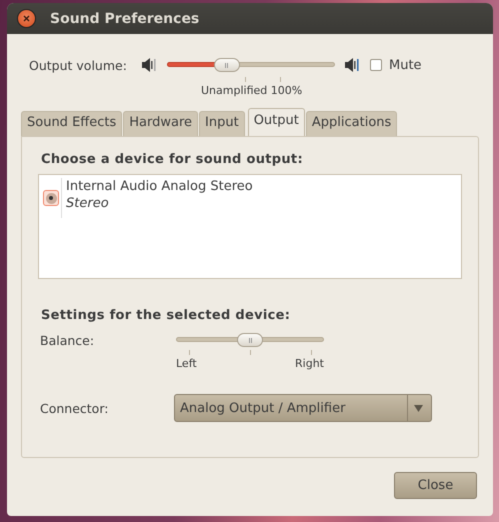 This screenshot has width=499, height=522. I want to click on balance-slider, so click(250, 340).